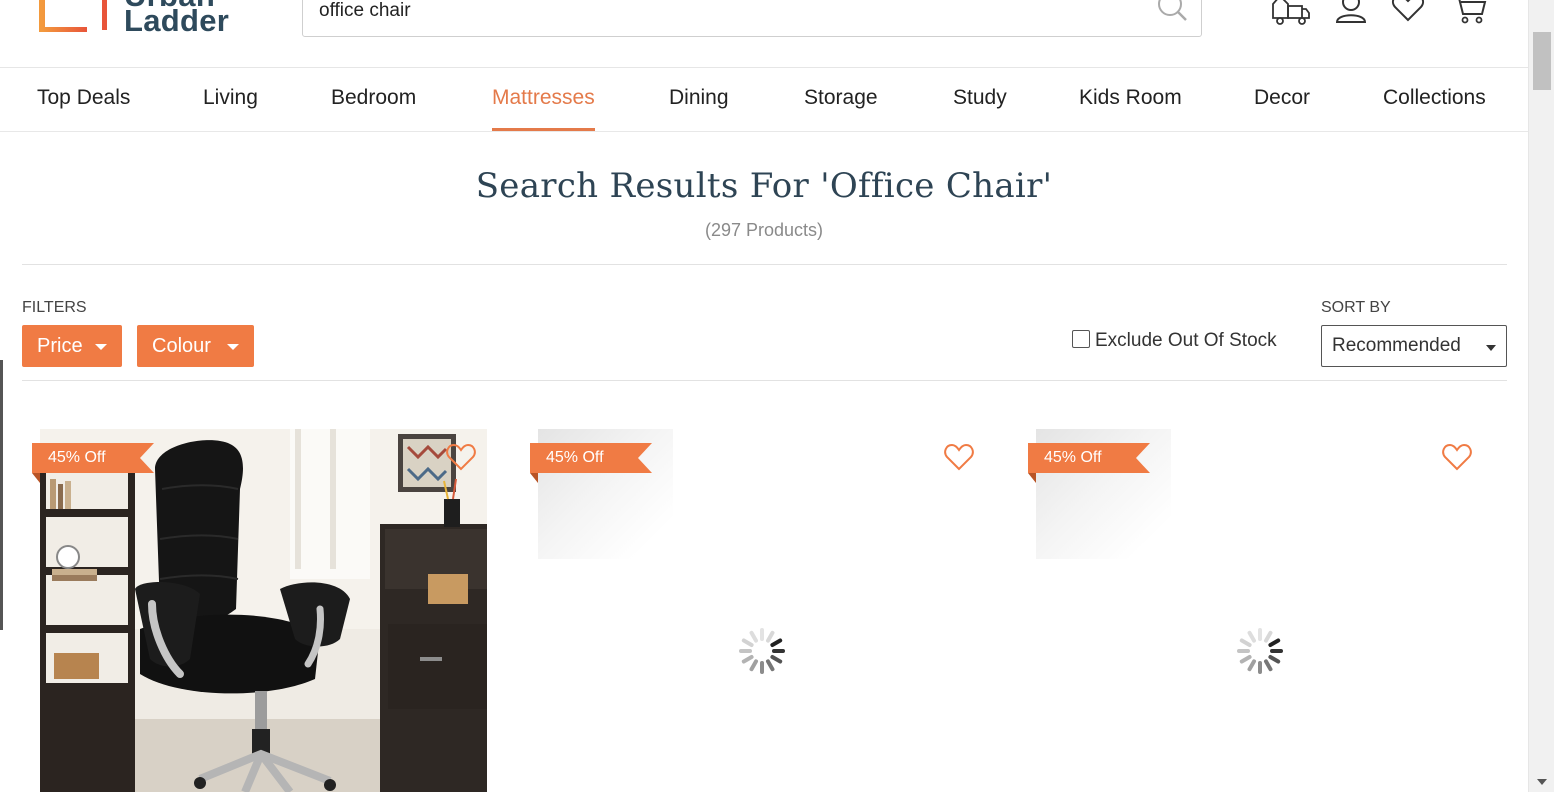  What do you see at coordinates (73, 16) in the screenshot?
I see `logo-mark-icon` at bounding box center [73, 16].